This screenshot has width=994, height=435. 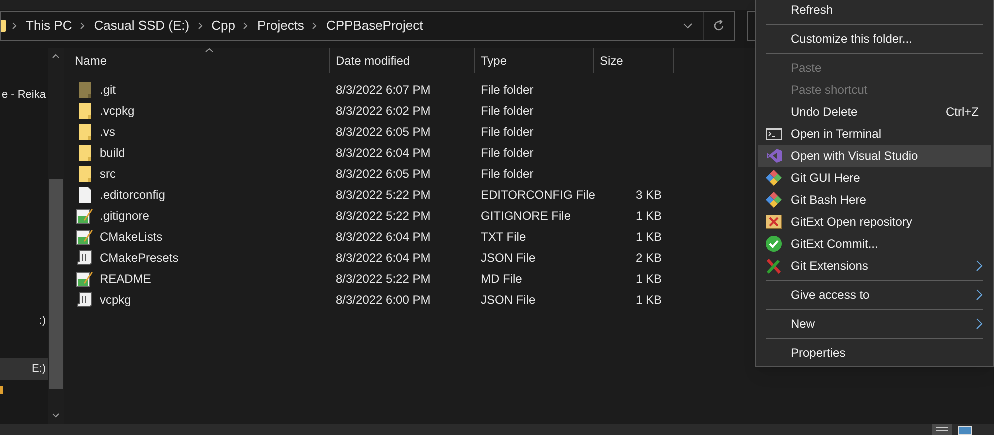 I want to click on date-cell-text: 8/3/2022 6:07 PM, so click(x=383, y=90).